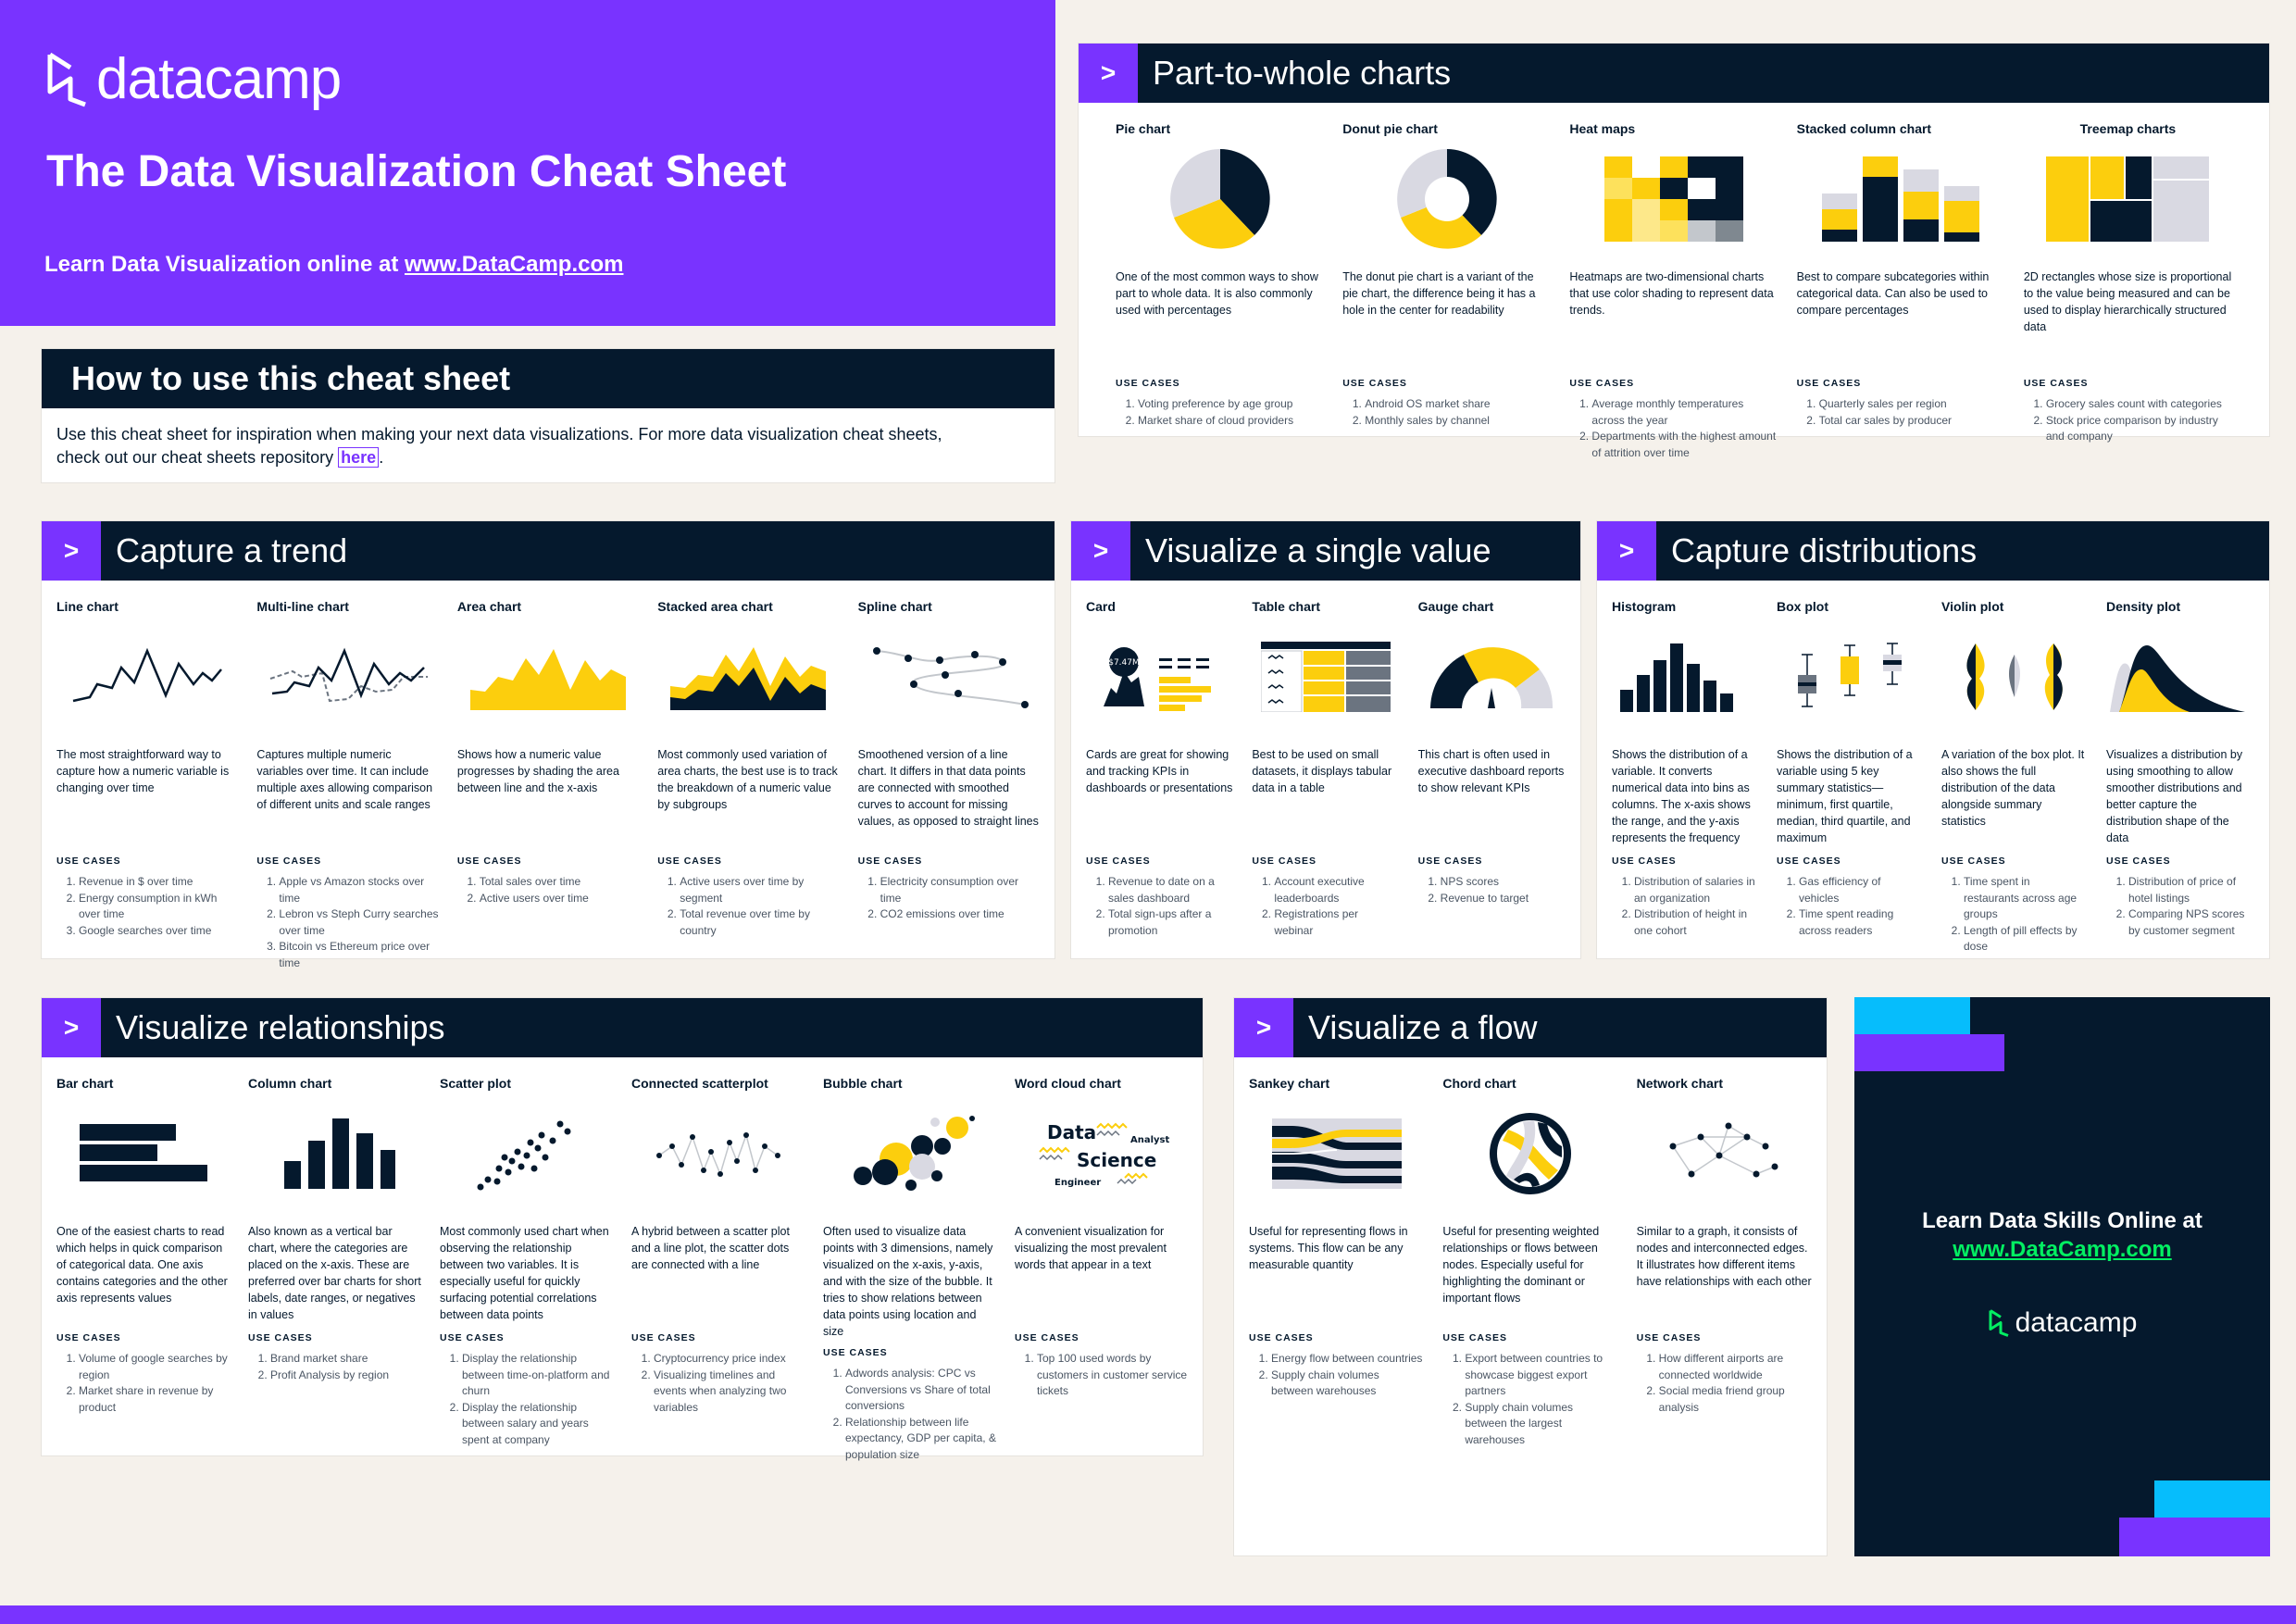  I want to click on chart-title: Spline chart, so click(894, 606).